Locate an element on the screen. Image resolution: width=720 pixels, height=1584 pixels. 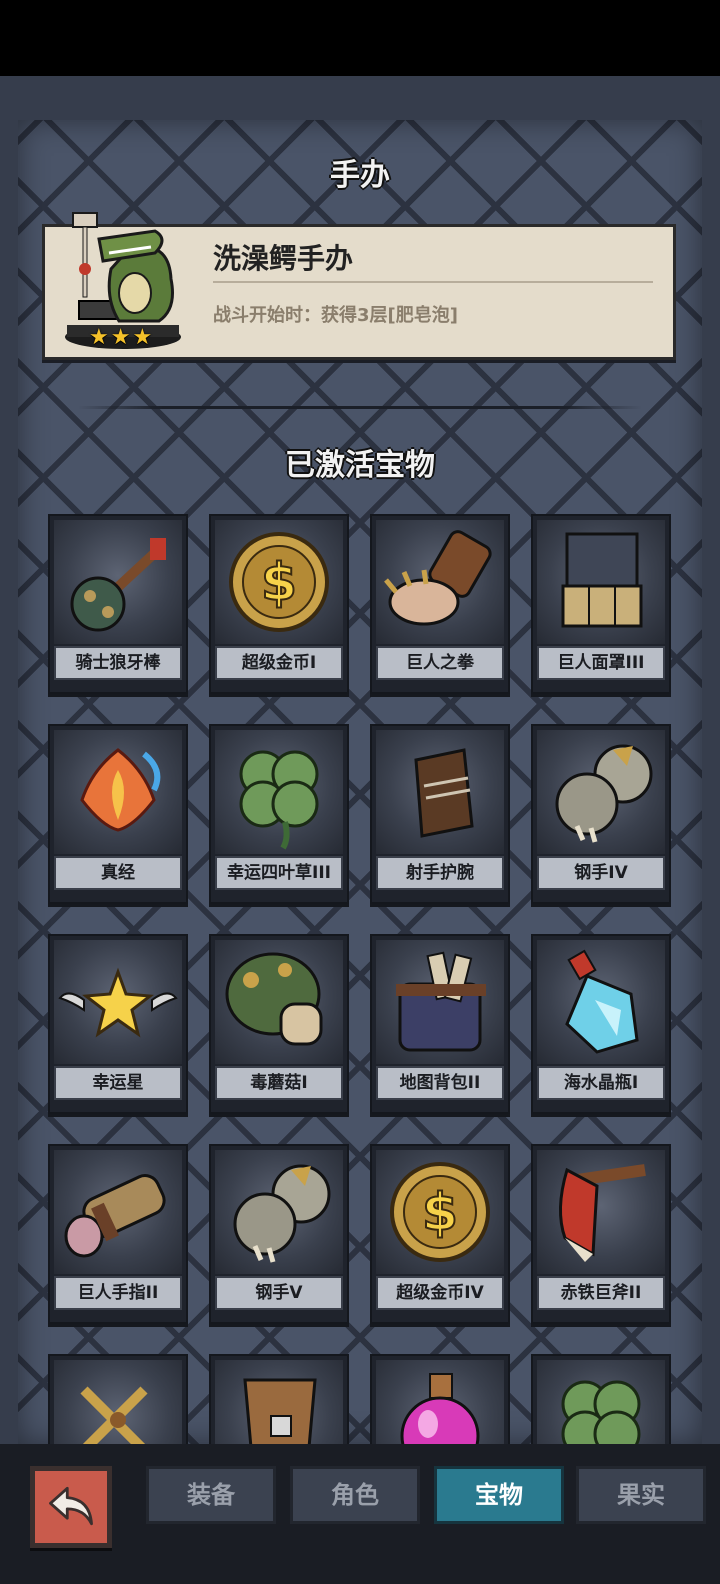
treasure-item-label: 幸运星 is located at coordinates (118, 1083).